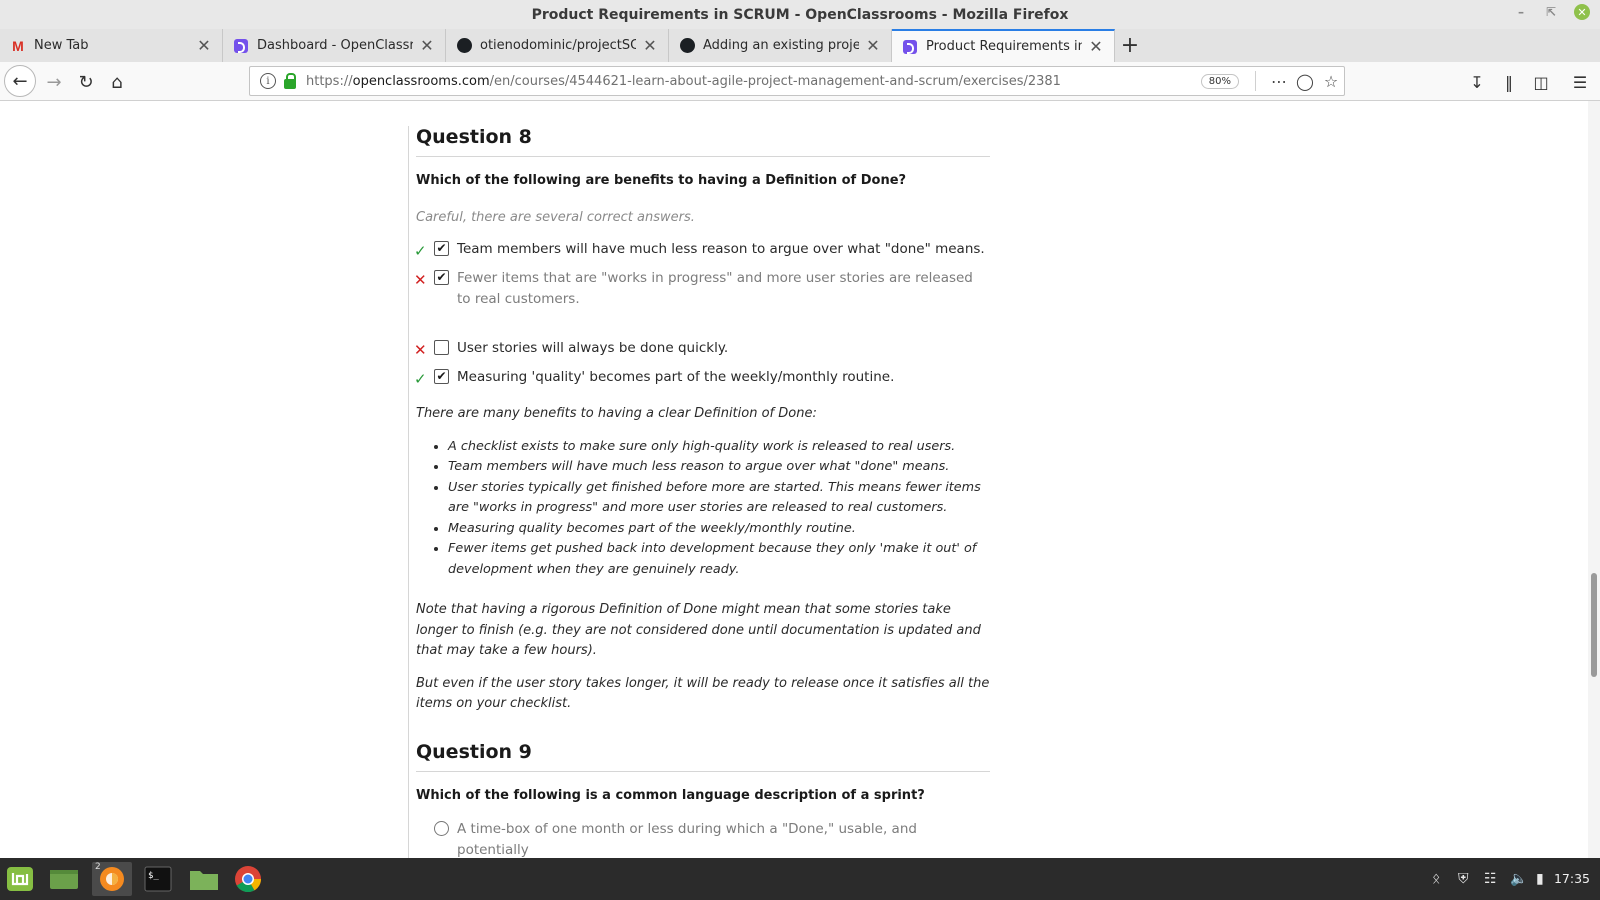  I want to click on home-button: ⌂, so click(117, 82).